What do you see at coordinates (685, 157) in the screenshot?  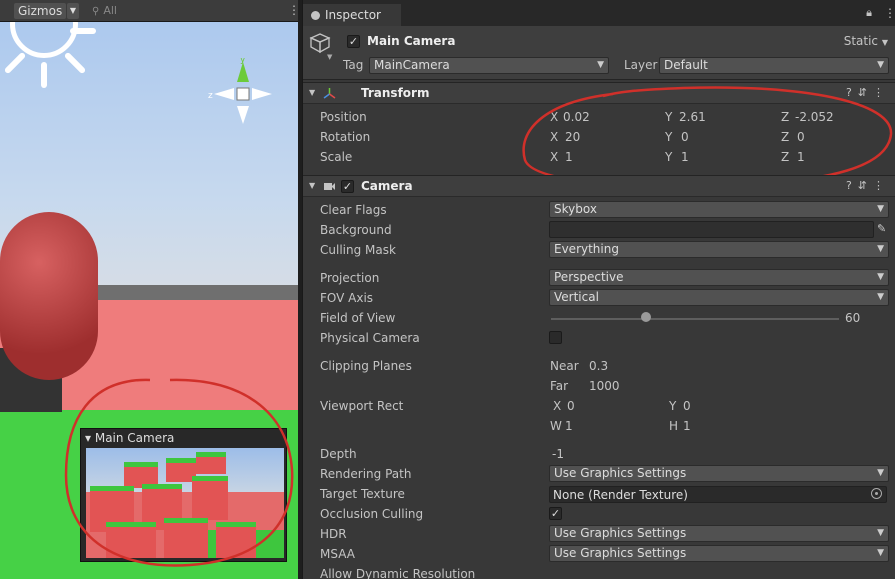 I see `scale-y-field: 1` at bounding box center [685, 157].